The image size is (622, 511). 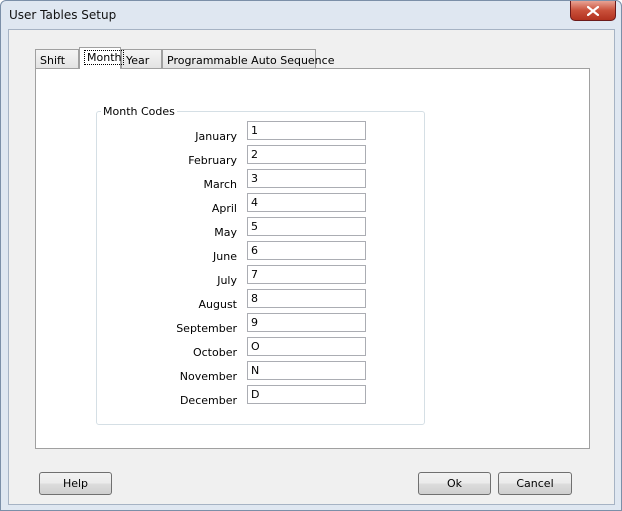 I want to click on month-code-input-august, so click(x=306, y=298).